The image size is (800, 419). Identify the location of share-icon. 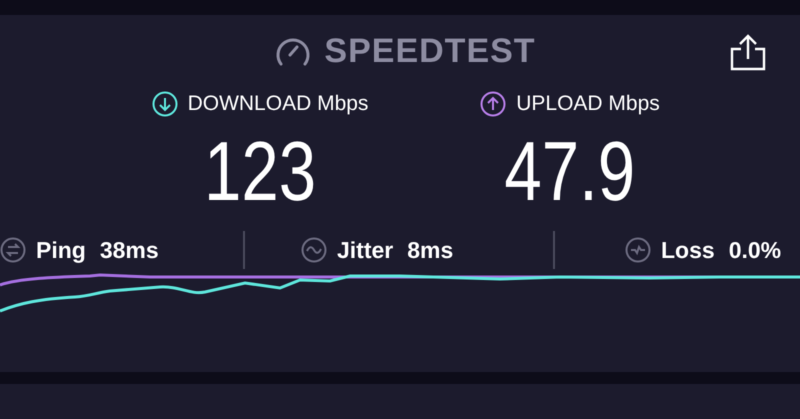
(748, 52).